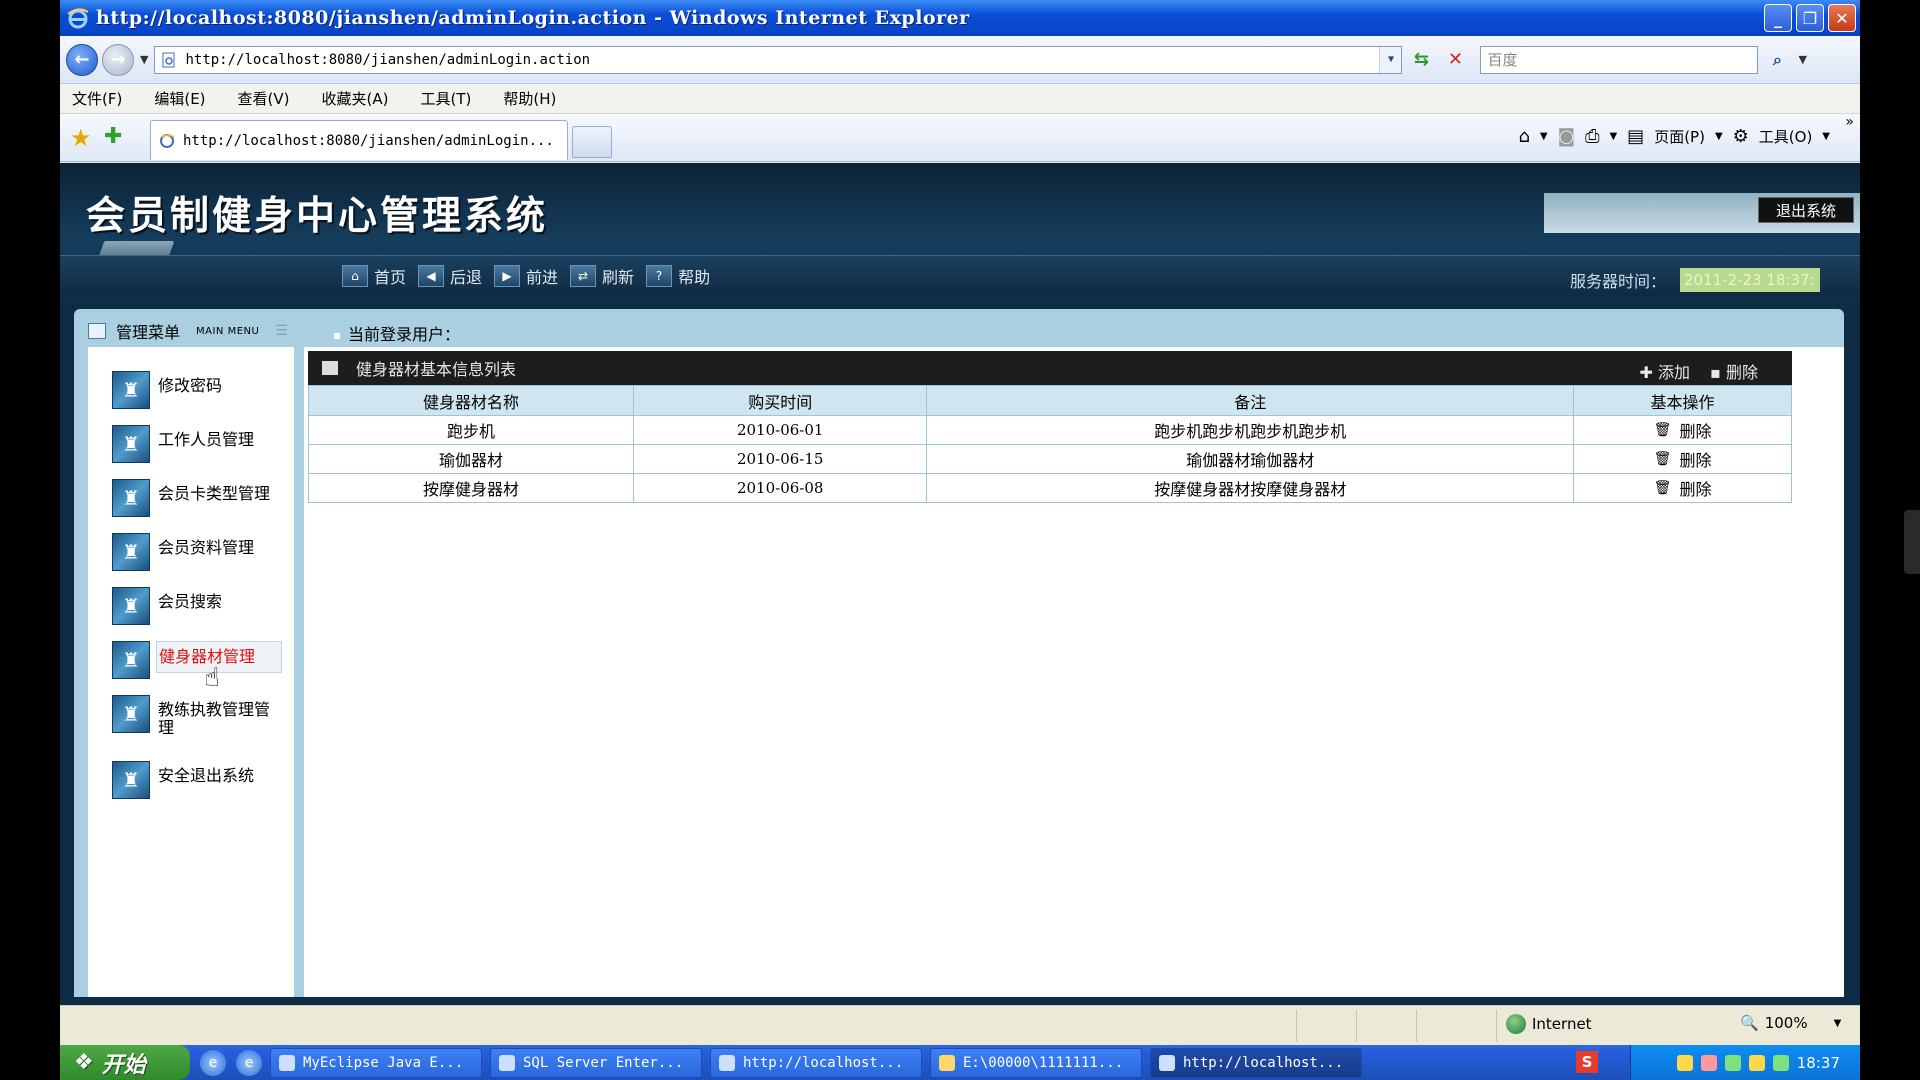 This screenshot has height=1080, width=1920. Describe the element at coordinates (1780, 1062) in the screenshot. I see `shield-icon` at that location.